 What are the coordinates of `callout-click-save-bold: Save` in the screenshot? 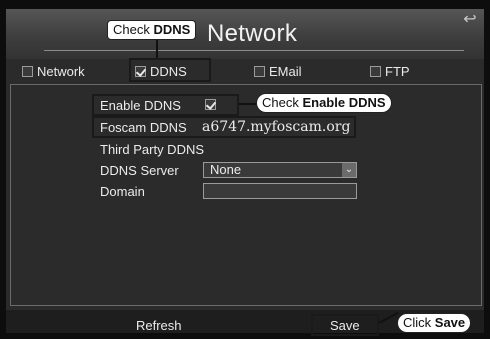 It's located at (450, 322).